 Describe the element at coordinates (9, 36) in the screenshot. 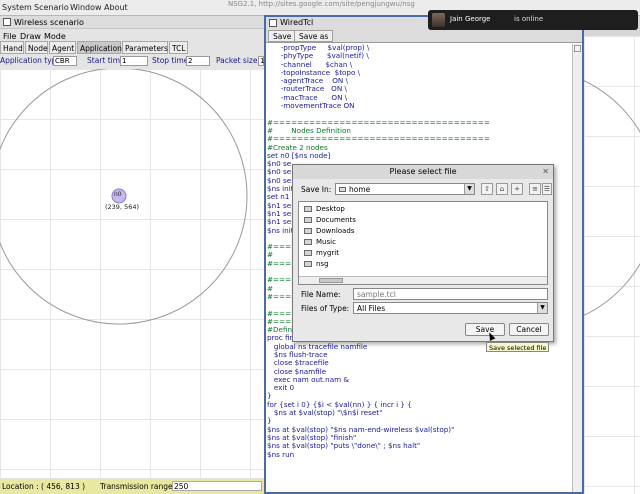

I see `menu-file: File` at that location.